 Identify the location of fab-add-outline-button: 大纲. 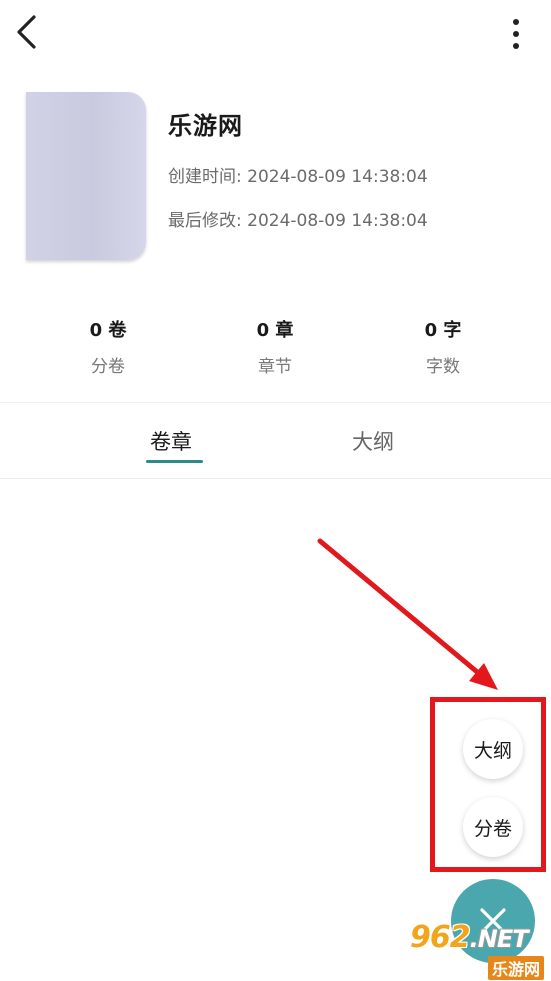
(493, 749).